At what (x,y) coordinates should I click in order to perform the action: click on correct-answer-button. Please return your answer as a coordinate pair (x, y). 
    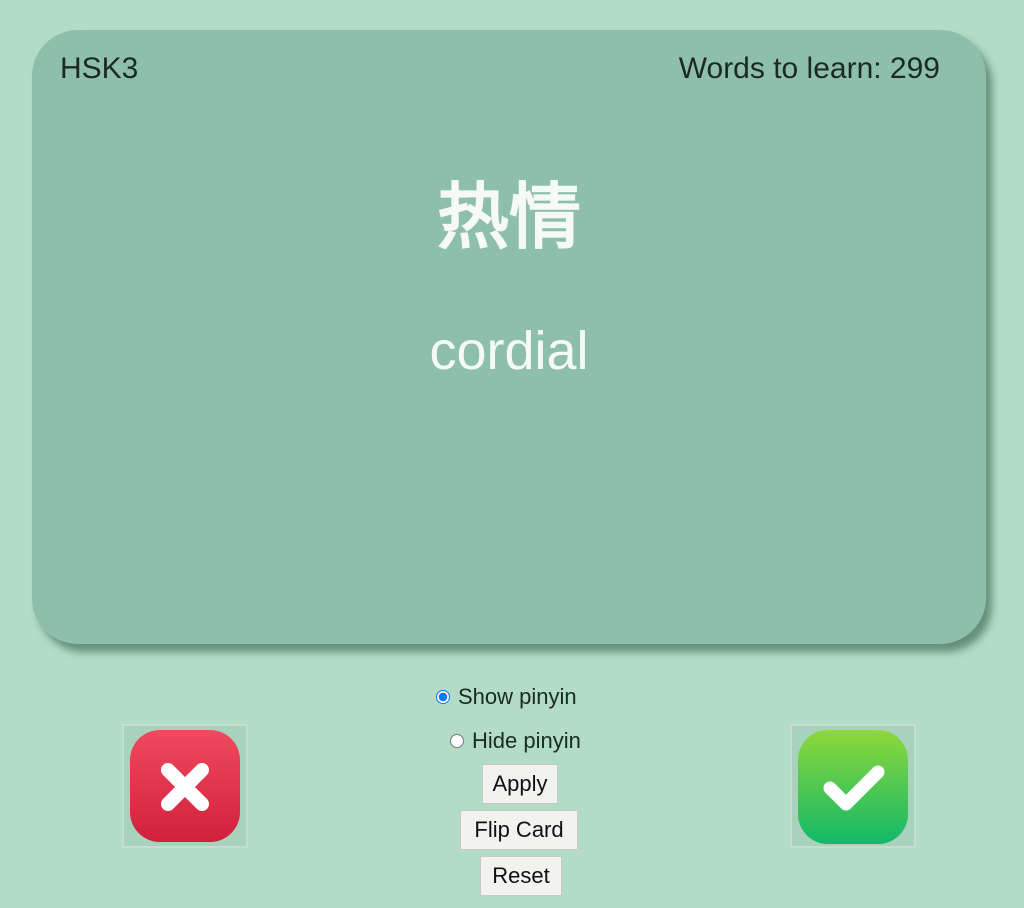
    Looking at the image, I should click on (853, 786).